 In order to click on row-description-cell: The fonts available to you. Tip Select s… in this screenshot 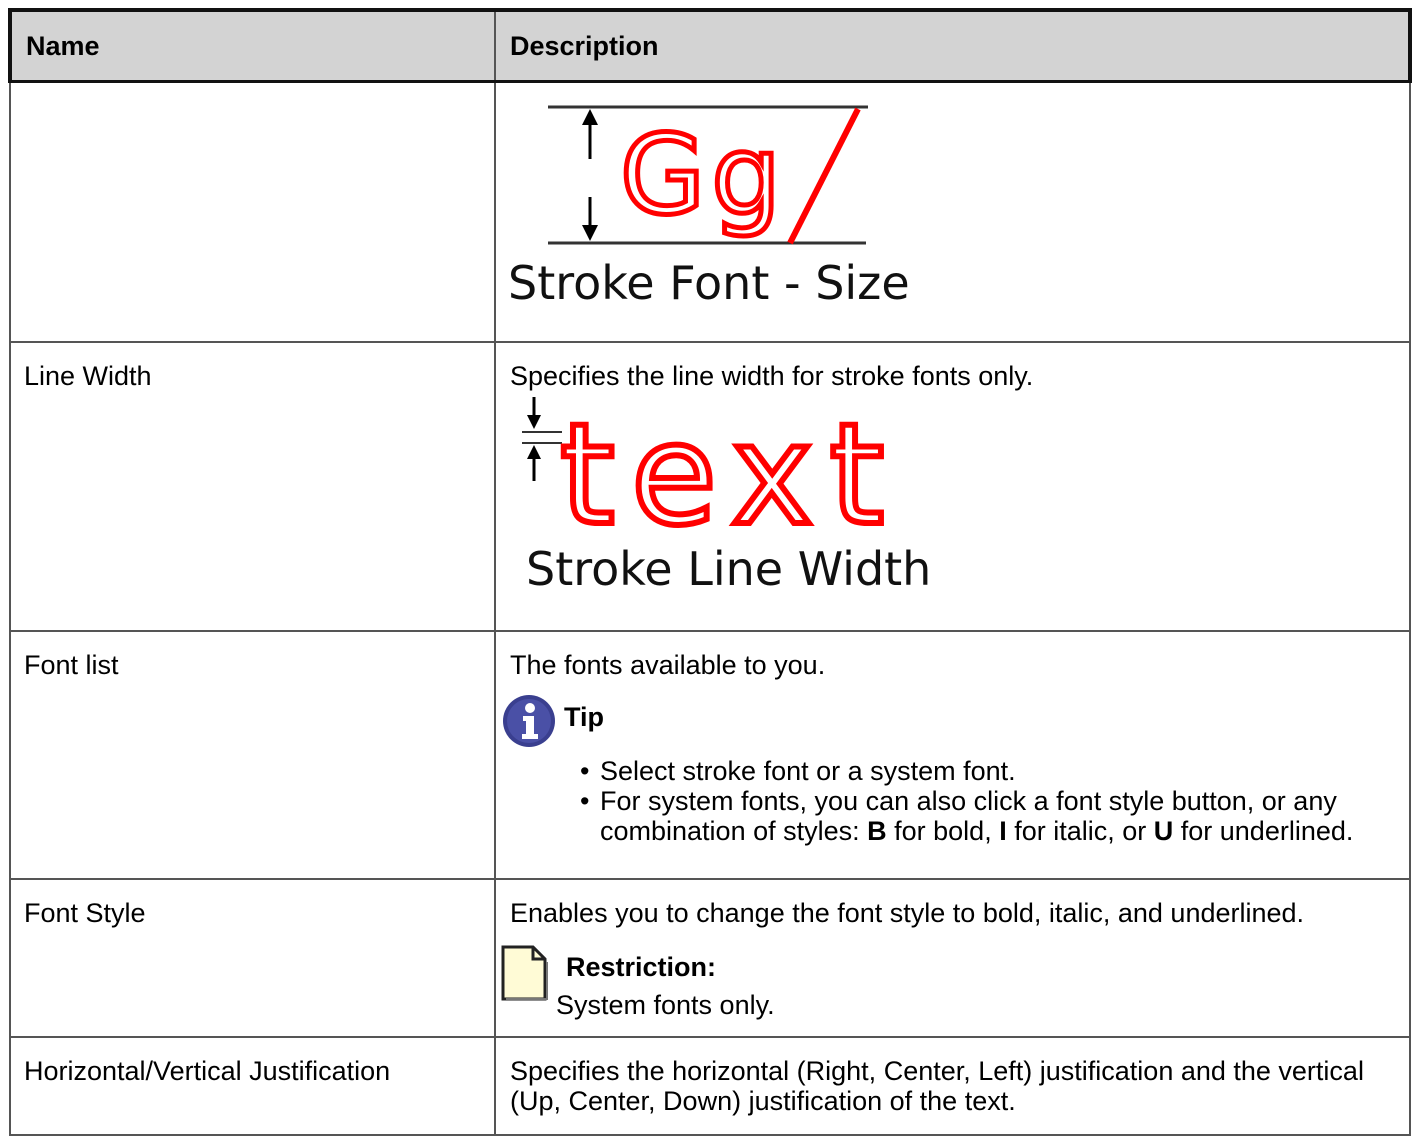, I will do `click(952, 754)`.